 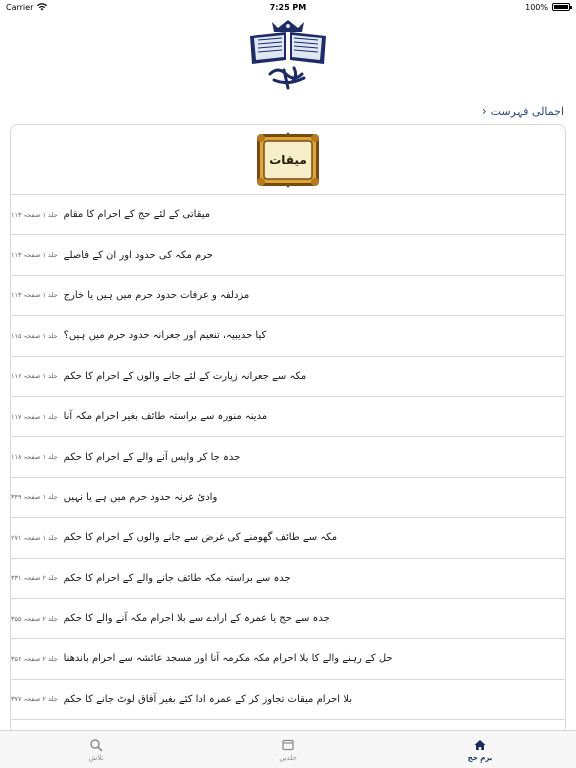 I want to click on item-ref: جلد ۱ صفحہ ۱۱۷, so click(x=34, y=416).